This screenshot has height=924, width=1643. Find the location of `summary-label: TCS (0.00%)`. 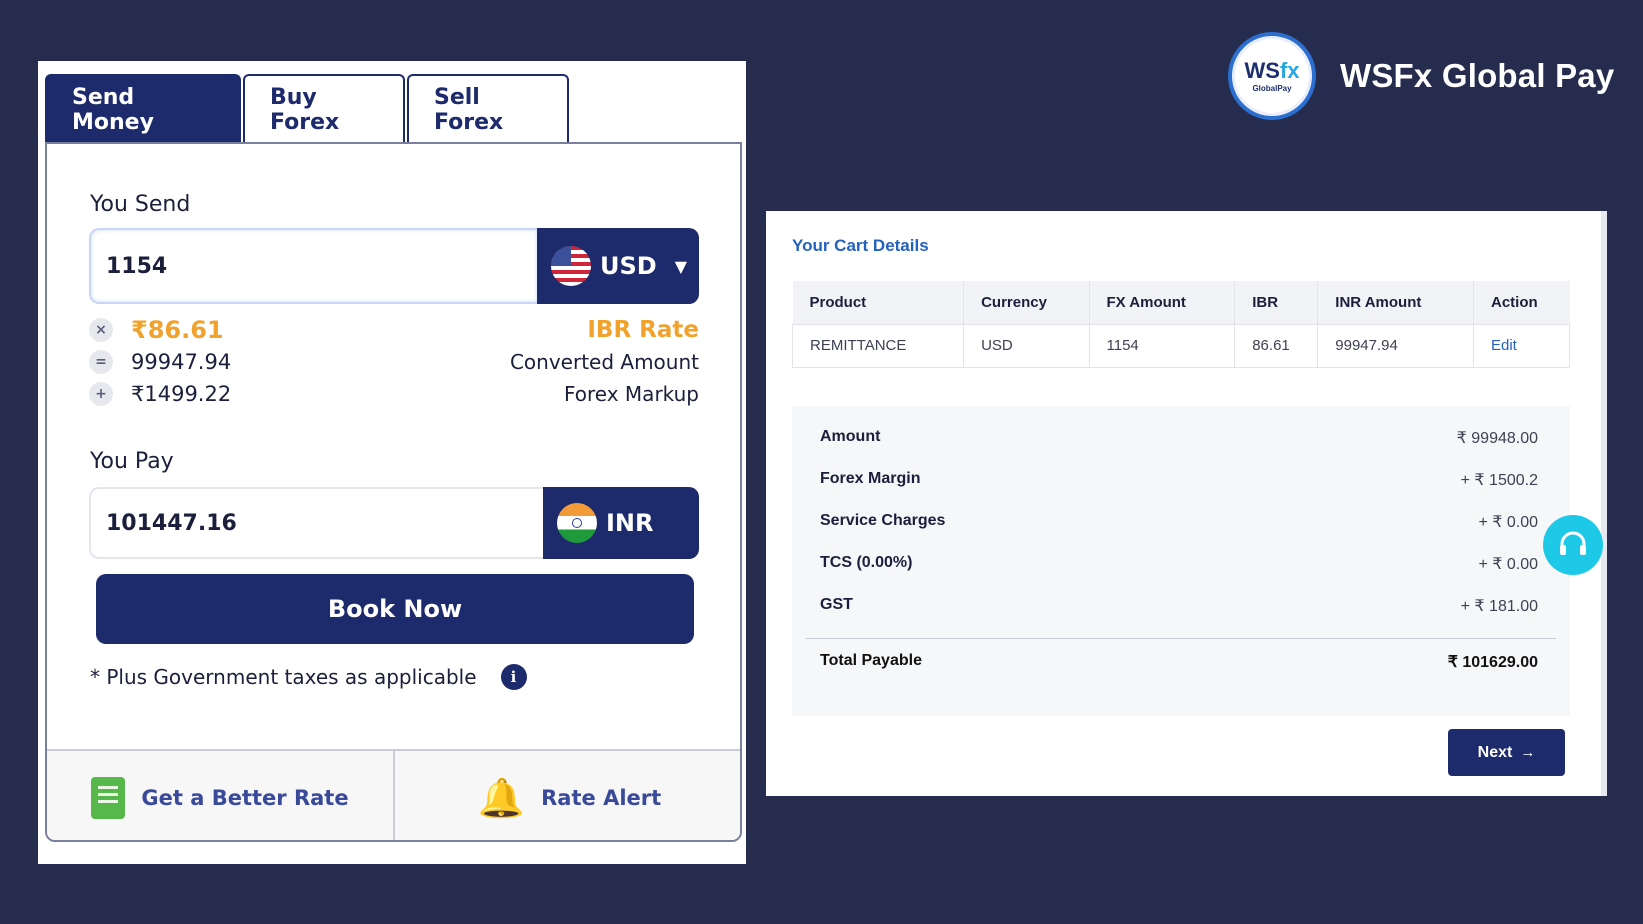

summary-label: TCS (0.00%) is located at coordinates (866, 562).